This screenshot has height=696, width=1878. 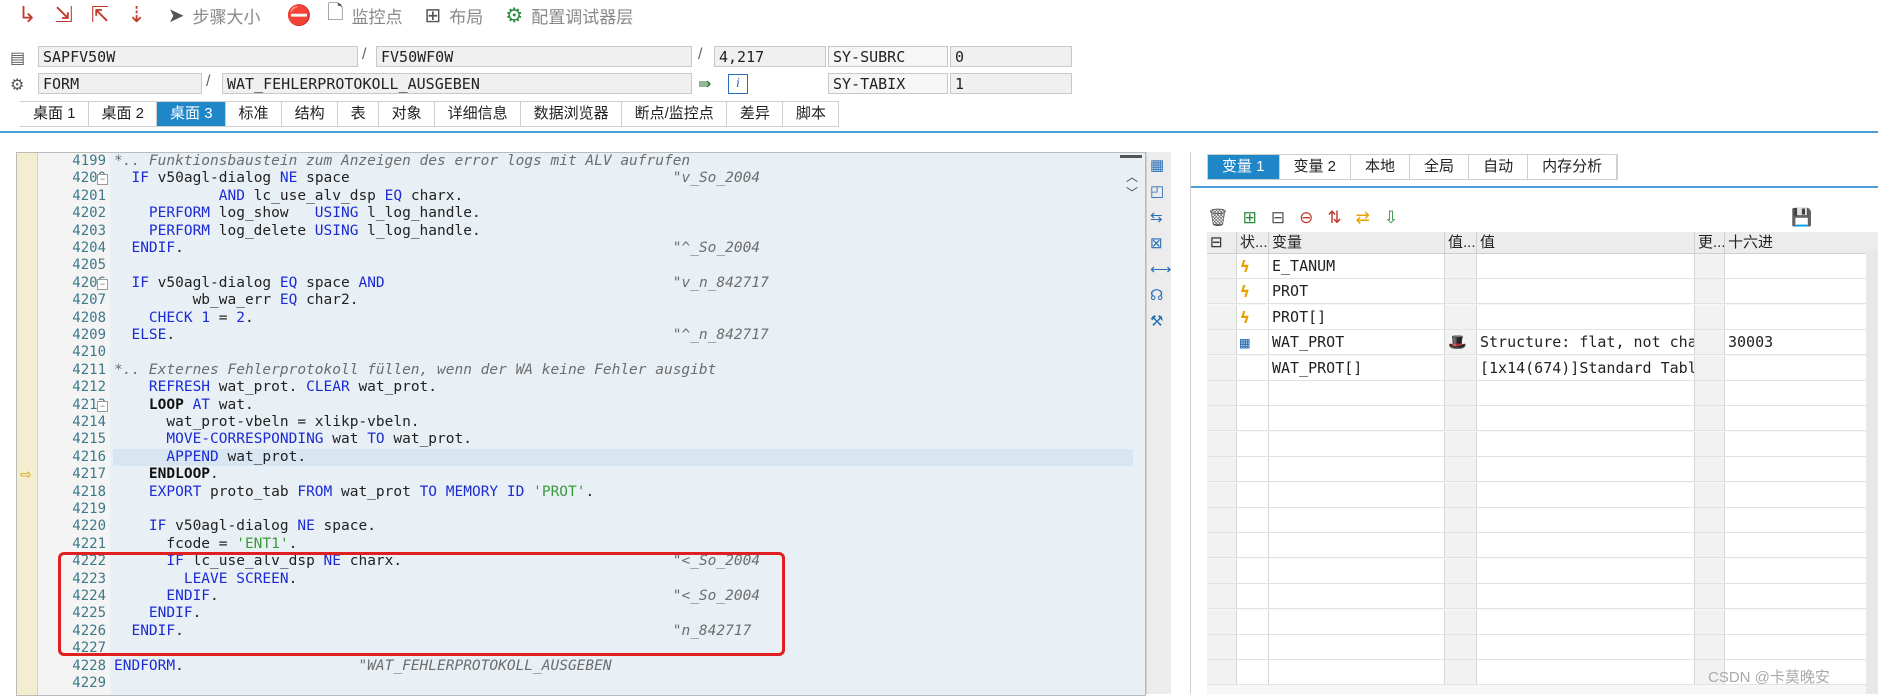 I want to click on variable-name: WAT_PROT[], so click(x=1357, y=368).